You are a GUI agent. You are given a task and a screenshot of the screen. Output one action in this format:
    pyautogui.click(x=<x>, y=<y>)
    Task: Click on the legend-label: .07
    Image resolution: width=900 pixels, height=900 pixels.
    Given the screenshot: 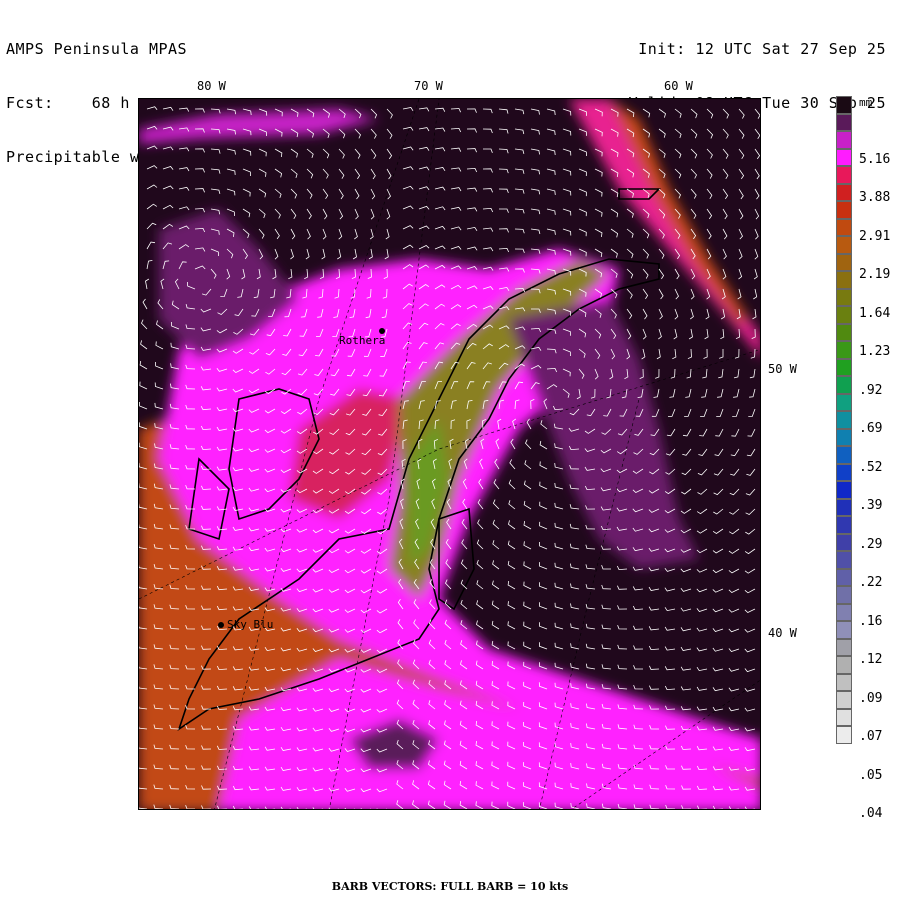 What is the action you would take?
    pyautogui.click(x=871, y=737)
    